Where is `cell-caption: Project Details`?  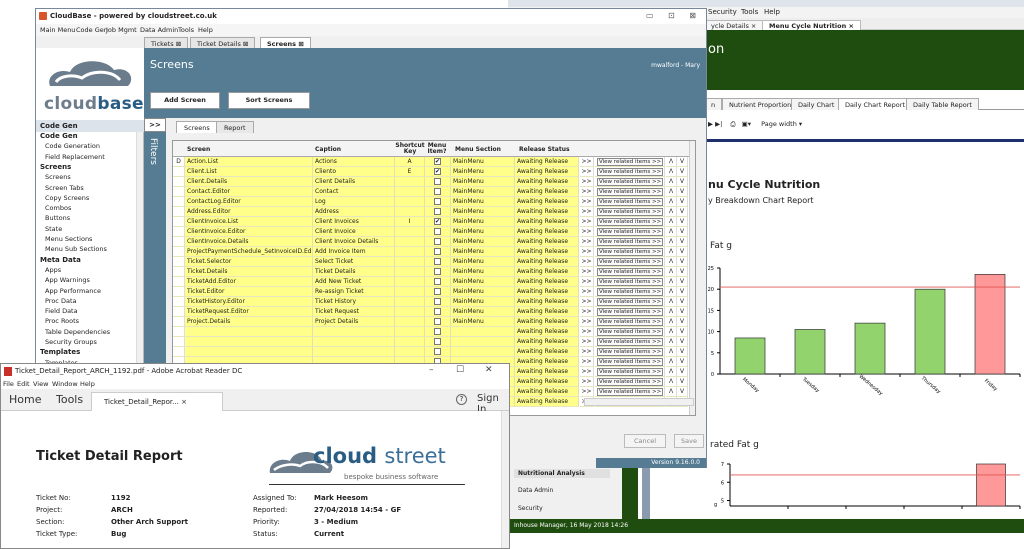
cell-caption: Project Details is located at coordinates (354, 322).